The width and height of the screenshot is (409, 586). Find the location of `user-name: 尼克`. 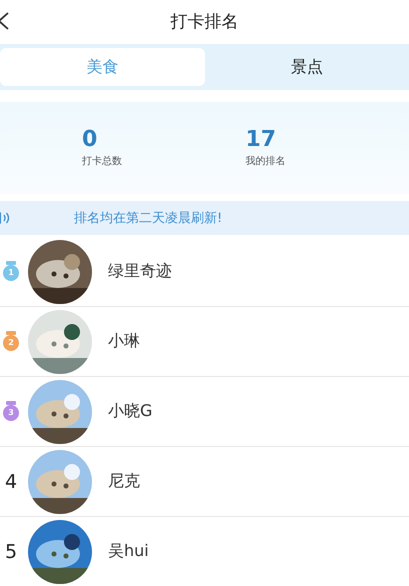

user-name: 尼克 is located at coordinates (124, 481).